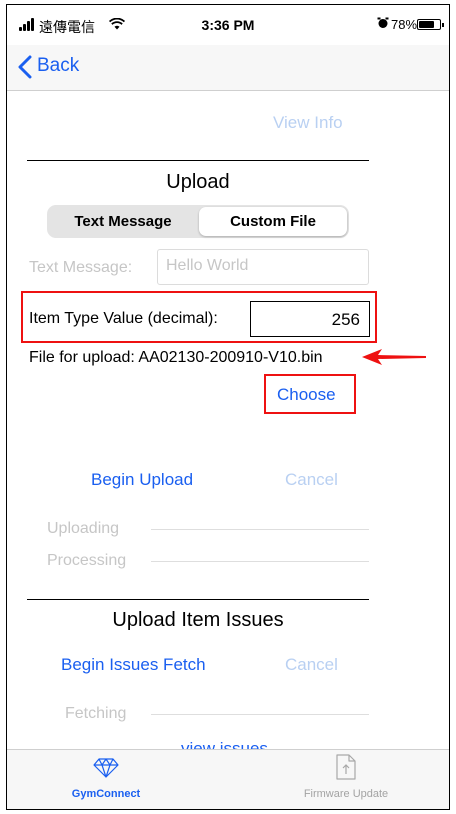 Image resolution: width=456 pixels, height=814 pixels. What do you see at coordinates (133, 665) in the screenshot?
I see `begin-issues-fetch-button: Begin Issues Fetch` at bounding box center [133, 665].